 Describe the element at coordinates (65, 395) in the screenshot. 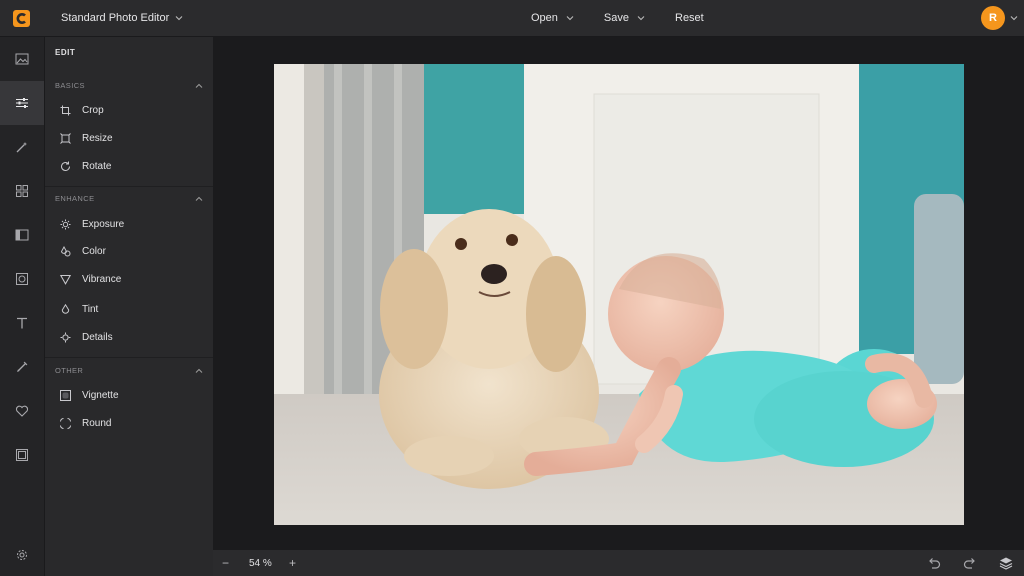

I see `vignette-icon` at that location.